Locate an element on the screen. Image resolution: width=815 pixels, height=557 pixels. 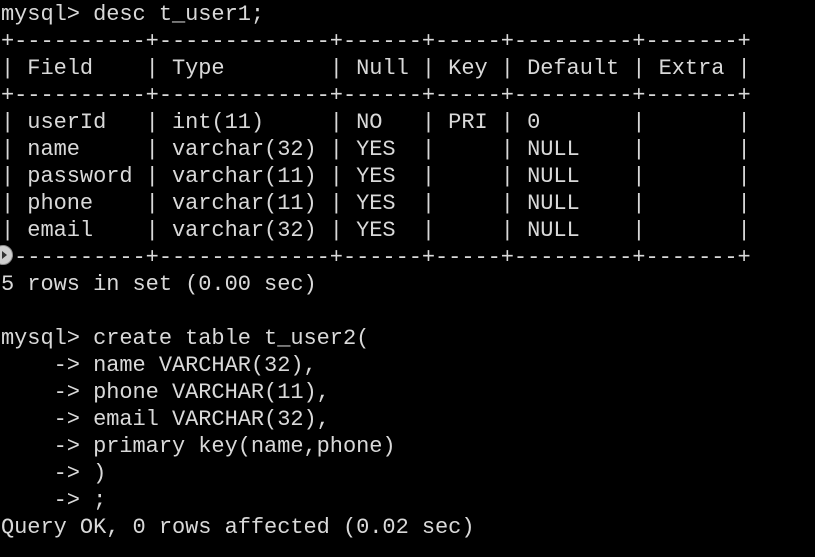
terminal-line-continuation: -> ; is located at coordinates (54, 500).